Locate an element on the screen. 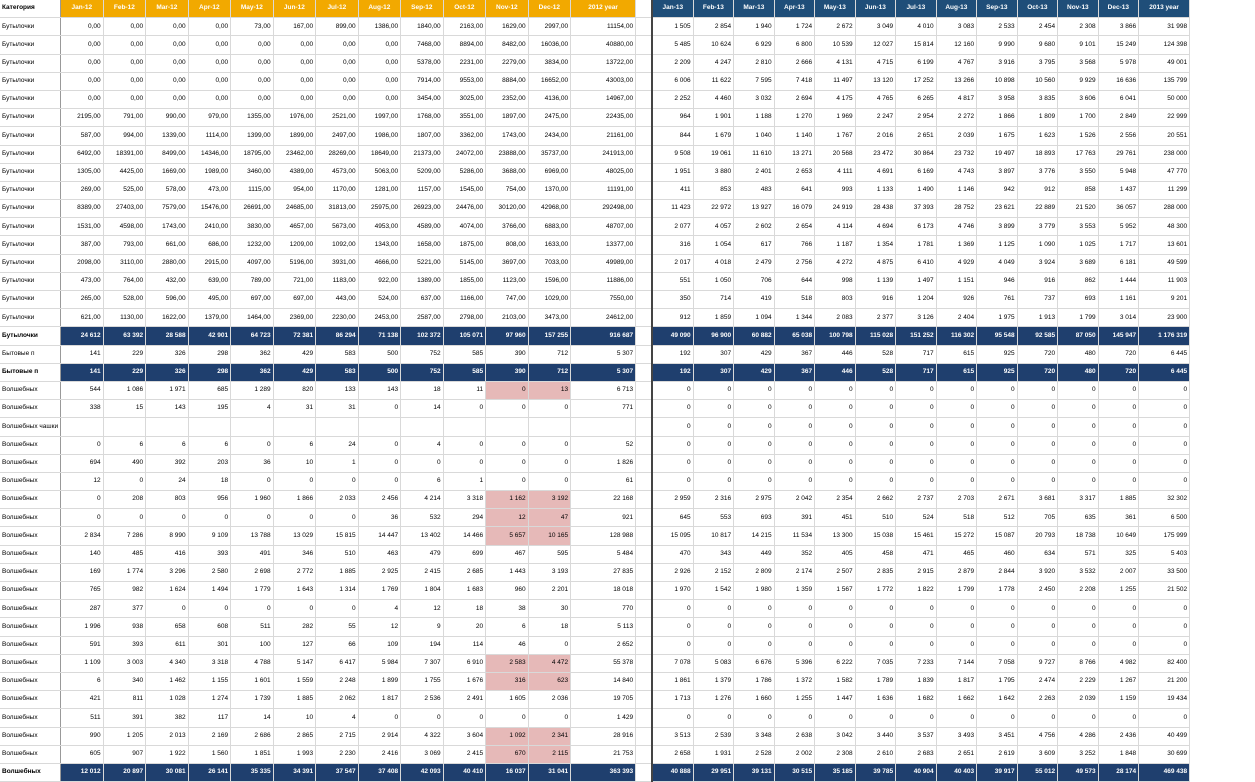 Image resolution: width=1255 pixels, height=782 pixels. value-cell-2013: 3 689 is located at coordinates (1078, 263).